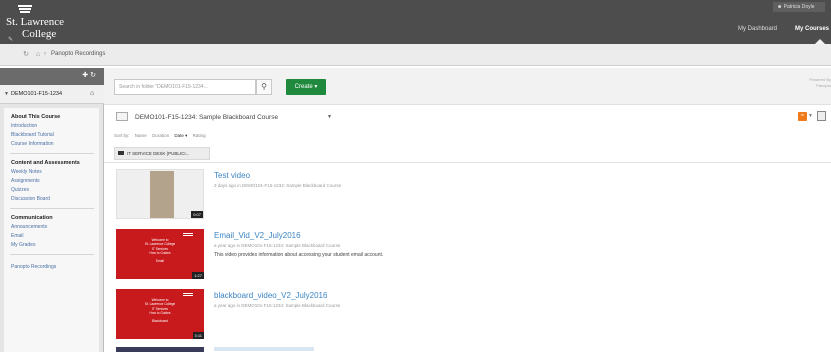 This screenshot has height=352, width=831. Describe the element at coordinates (306, 87) in the screenshot. I see `create-button: Create ▾` at that location.